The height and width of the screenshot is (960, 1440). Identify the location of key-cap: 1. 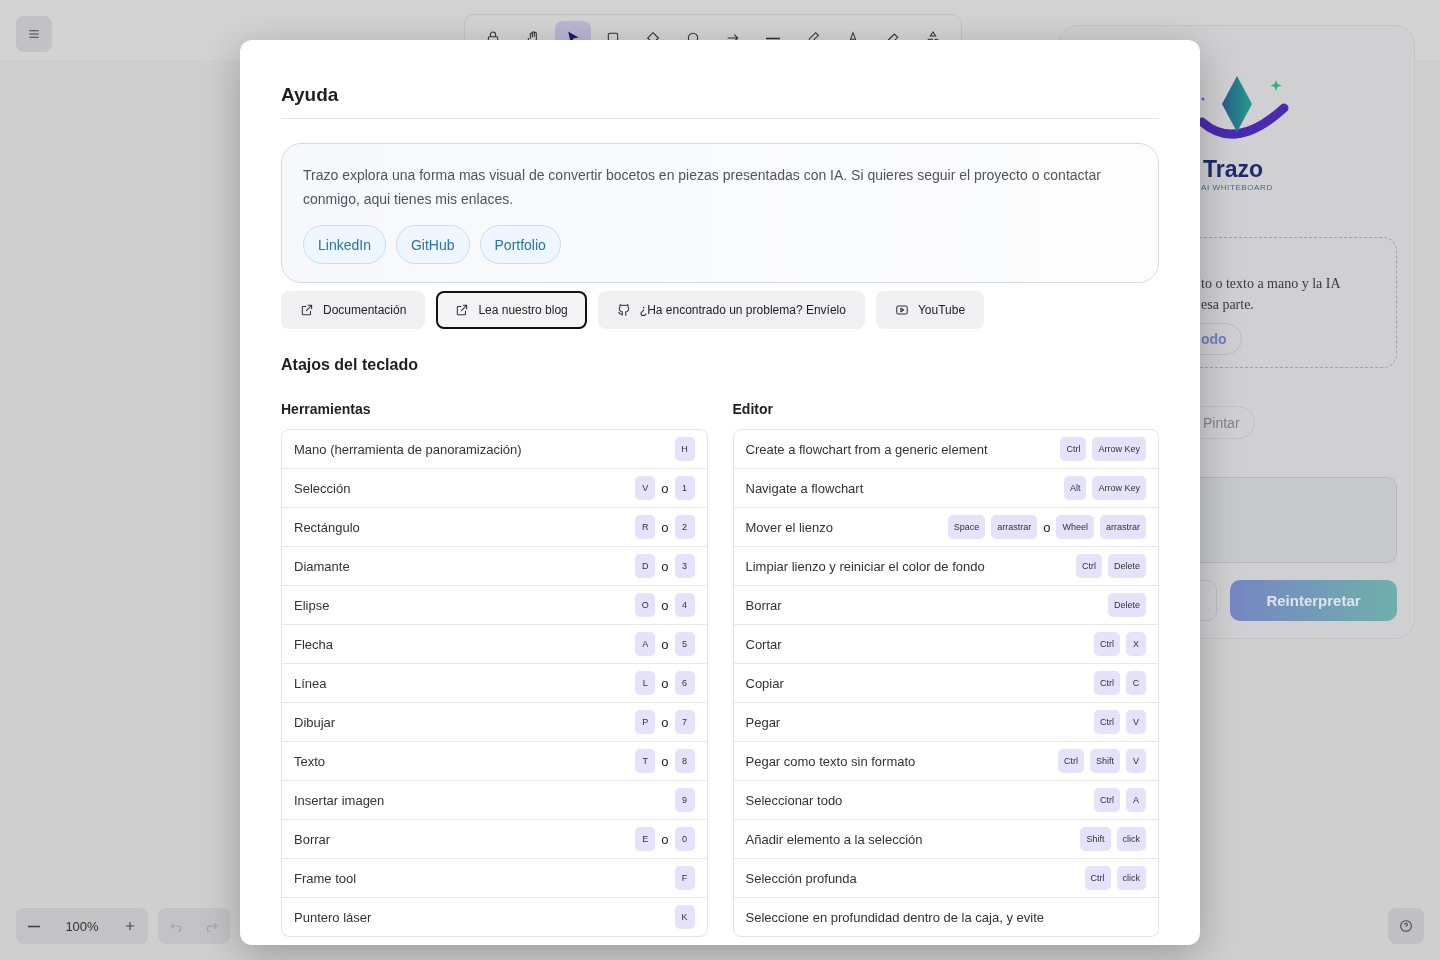
(684, 488).